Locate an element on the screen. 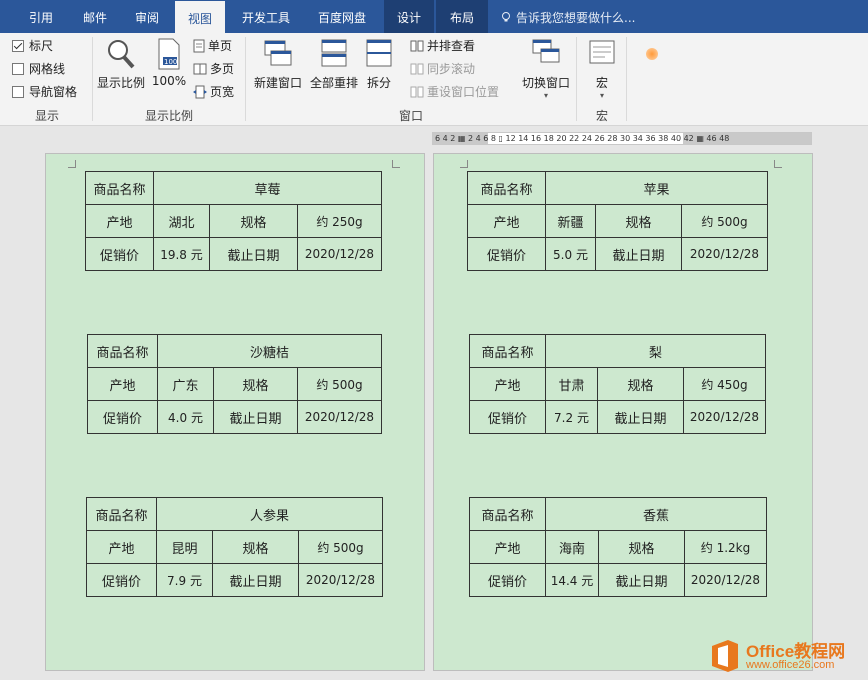 Image resolution: width=868 pixels, height=680 pixels. price-cell: 14.4 元 is located at coordinates (572, 580).